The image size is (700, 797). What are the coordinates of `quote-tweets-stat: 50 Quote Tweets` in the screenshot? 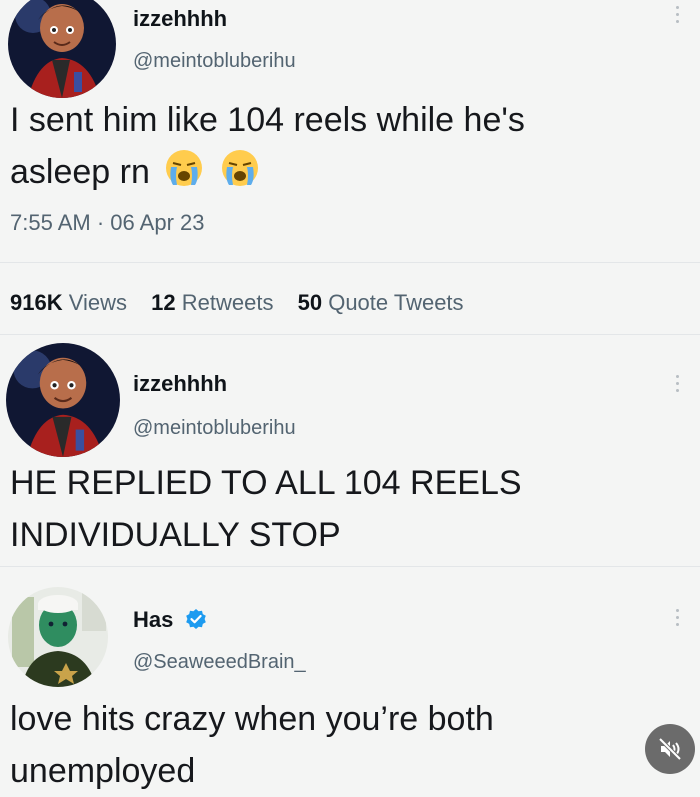 It's located at (381, 302).